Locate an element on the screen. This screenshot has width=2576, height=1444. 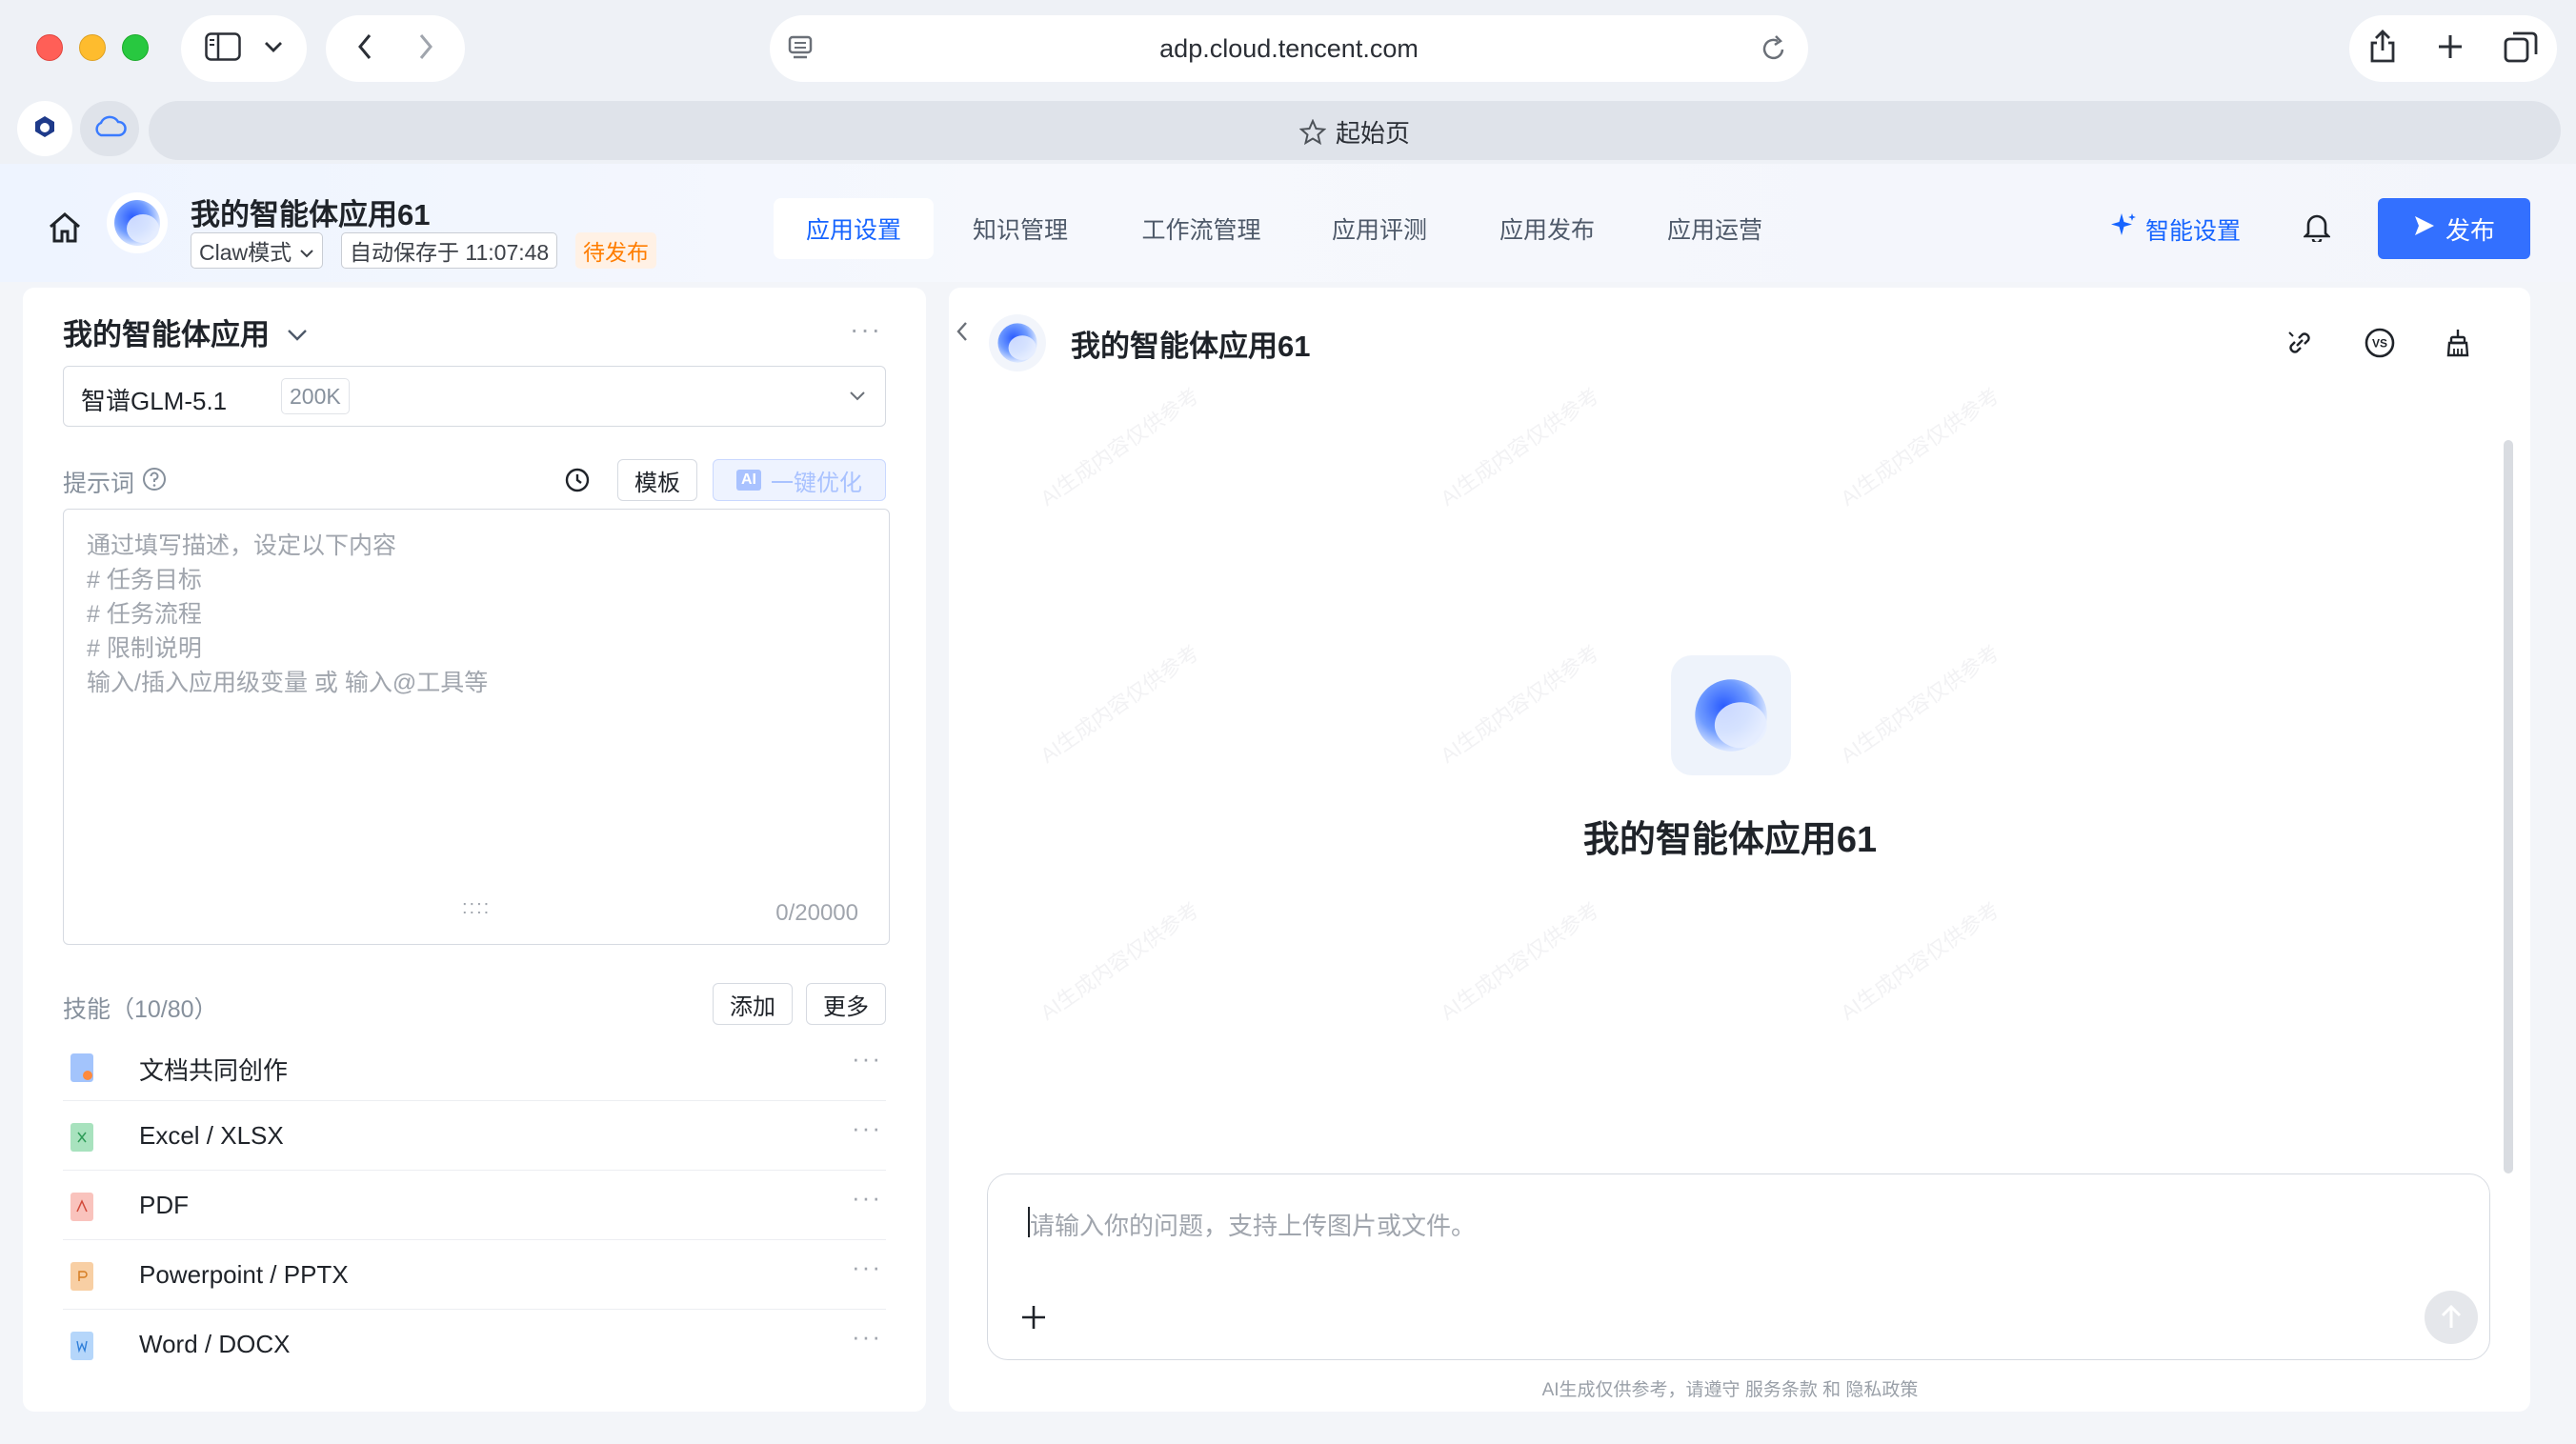
ai-tag: AI is located at coordinates (749, 480).